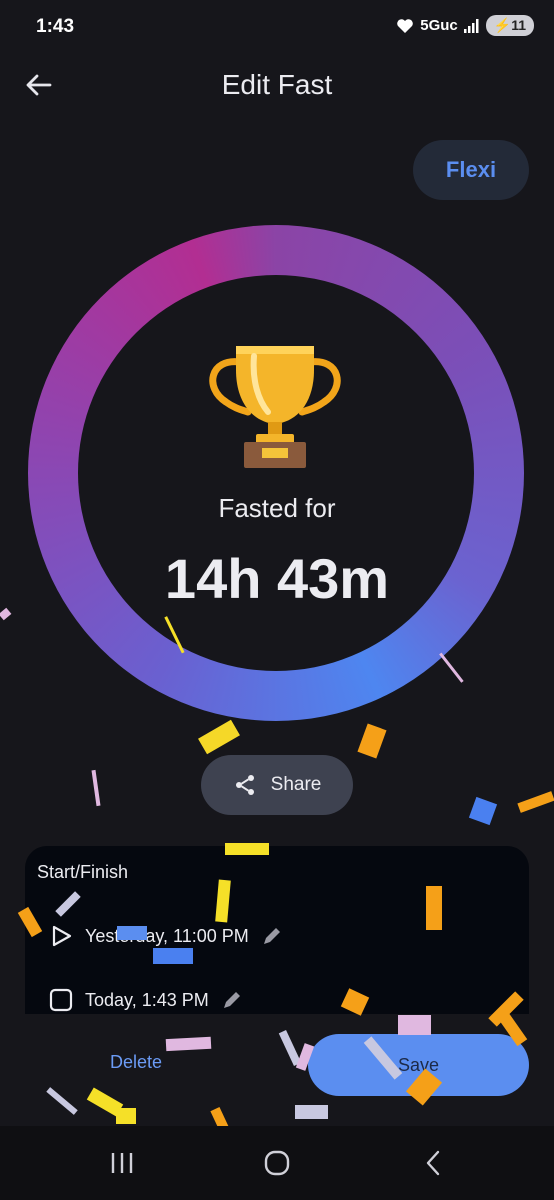  Describe the element at coordinates (418, 1065) in the screenshot. I see `save-button: Save` at that location.